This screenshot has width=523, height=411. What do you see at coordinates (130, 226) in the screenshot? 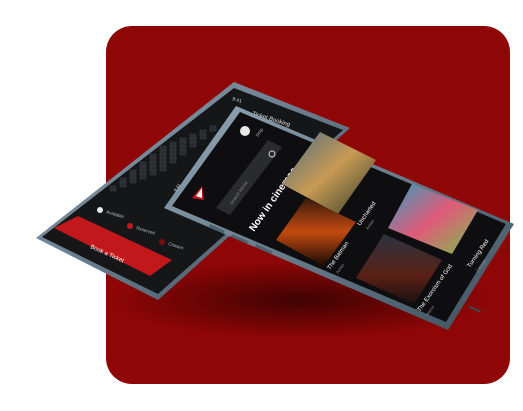
I see `legend-reserved-dot` at bounding box center [130, 226].